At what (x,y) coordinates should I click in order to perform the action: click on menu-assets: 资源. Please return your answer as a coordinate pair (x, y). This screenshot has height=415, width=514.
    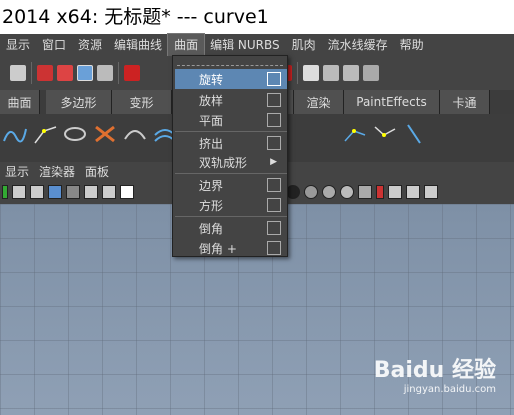
    Looking at the image, I should click on (90, 45).